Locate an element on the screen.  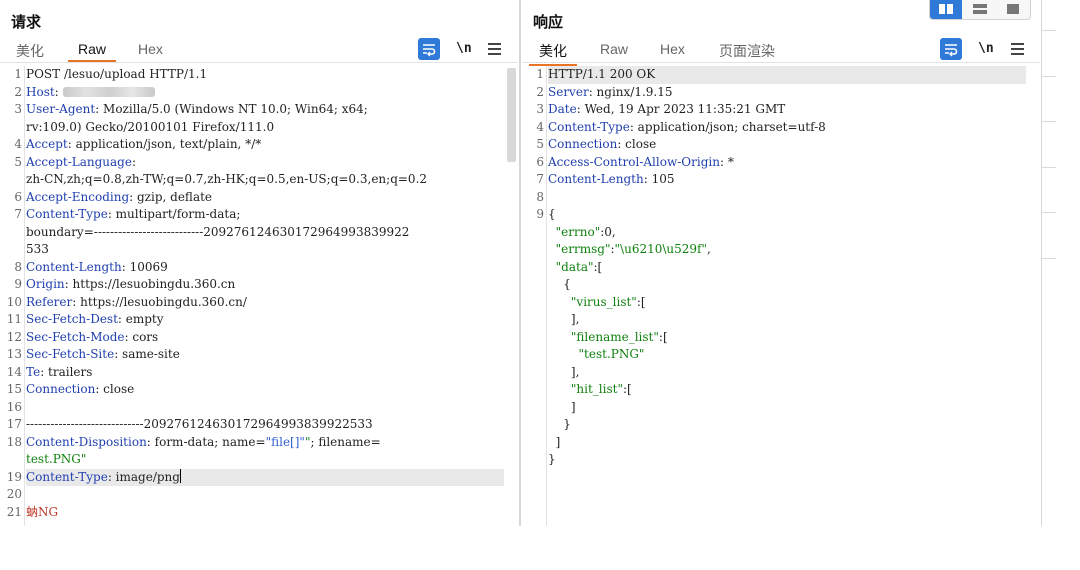
line-text: POST /lesuo/upload HTTP/1.1 is located at coordinates (117, 74).